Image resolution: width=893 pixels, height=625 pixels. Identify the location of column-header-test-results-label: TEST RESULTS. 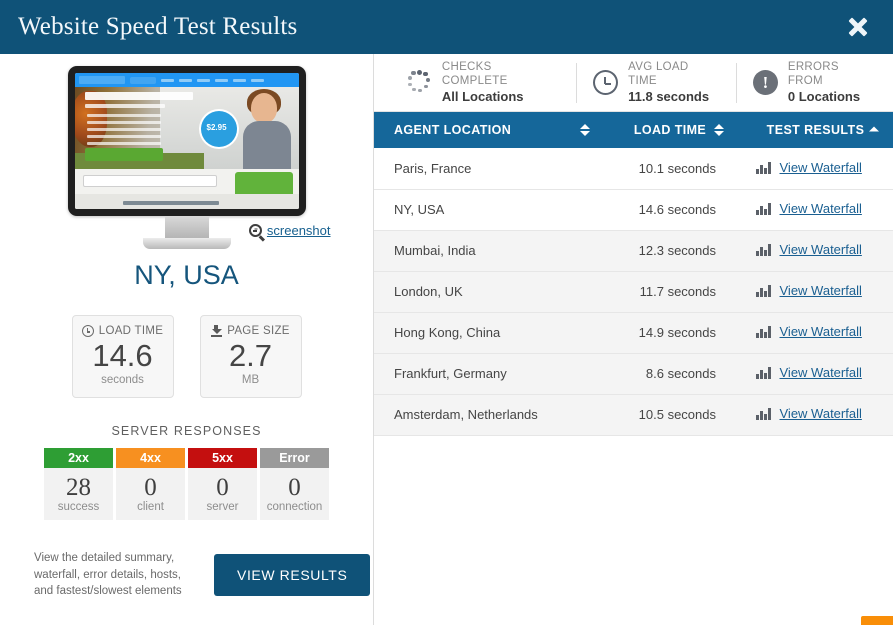
(815, 130).